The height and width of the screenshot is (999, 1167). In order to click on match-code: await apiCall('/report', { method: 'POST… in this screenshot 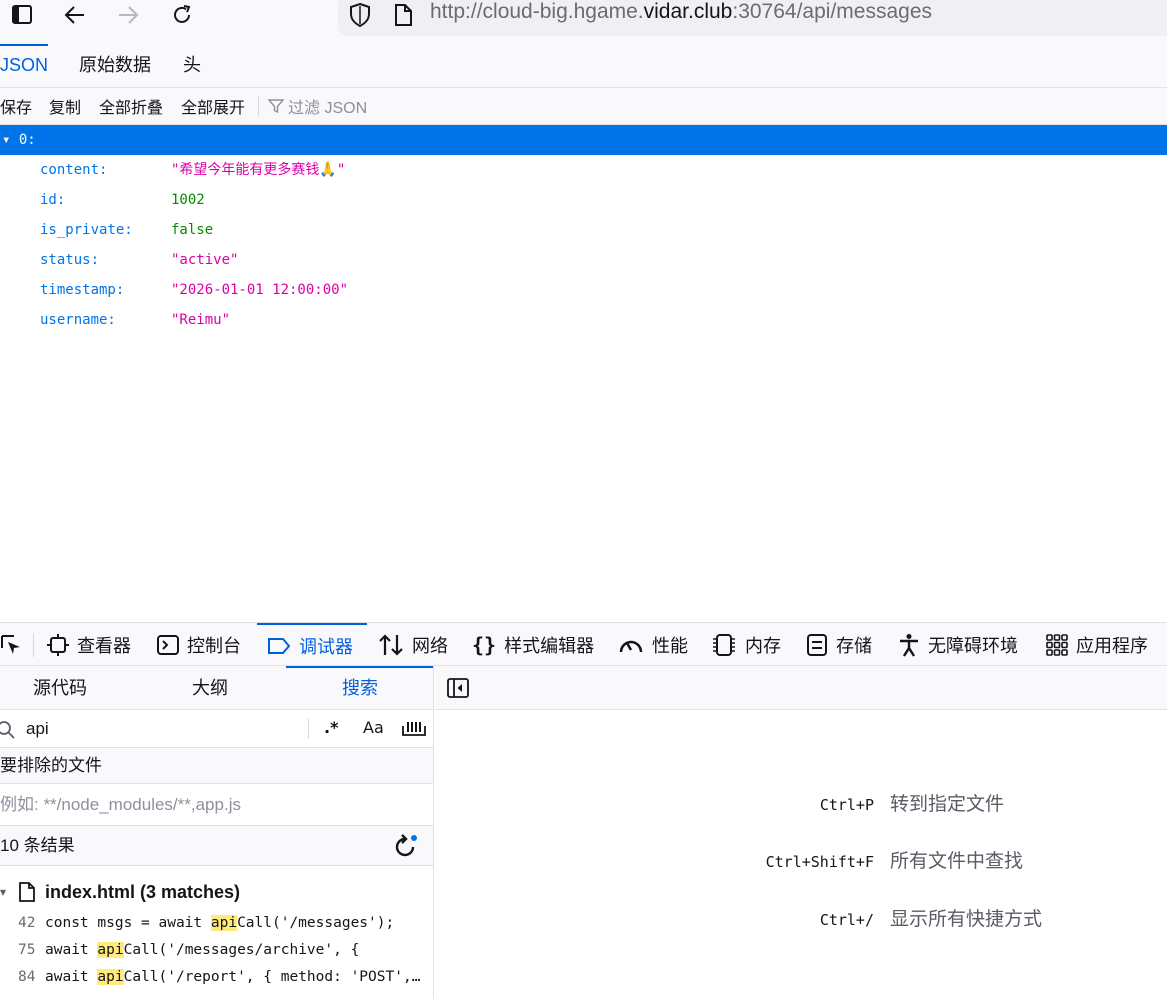, I will do `click(237, 977)`.